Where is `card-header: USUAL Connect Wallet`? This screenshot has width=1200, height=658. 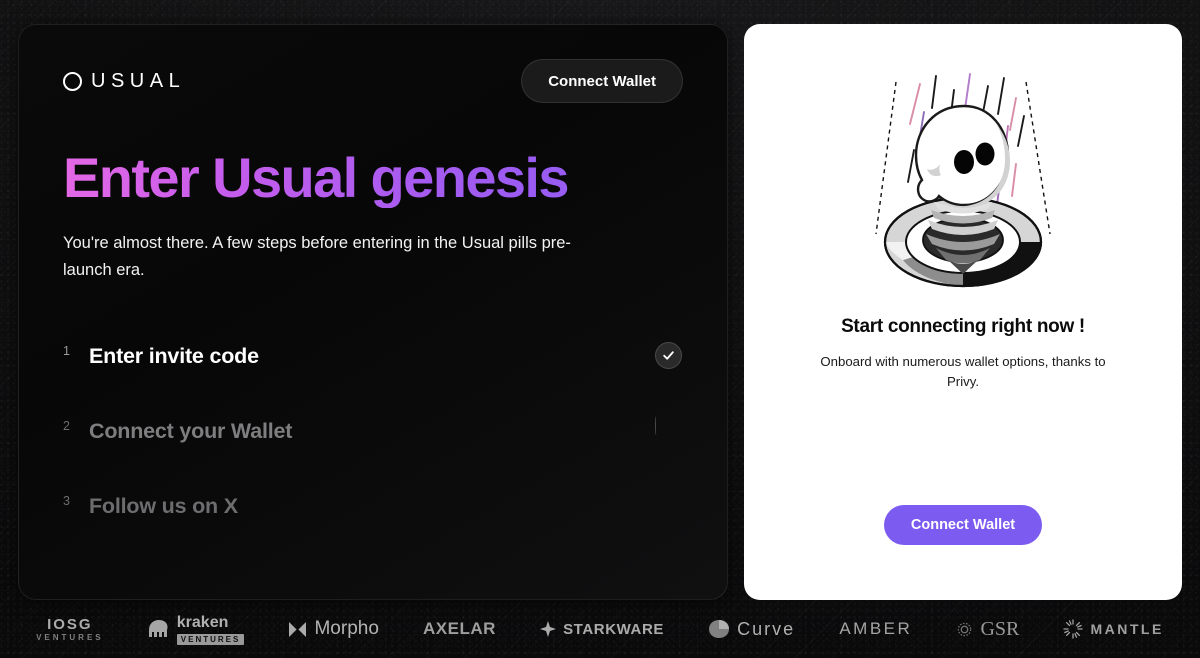 card-header: USUAL Connect Wallet is located at coordinates (373, 81).